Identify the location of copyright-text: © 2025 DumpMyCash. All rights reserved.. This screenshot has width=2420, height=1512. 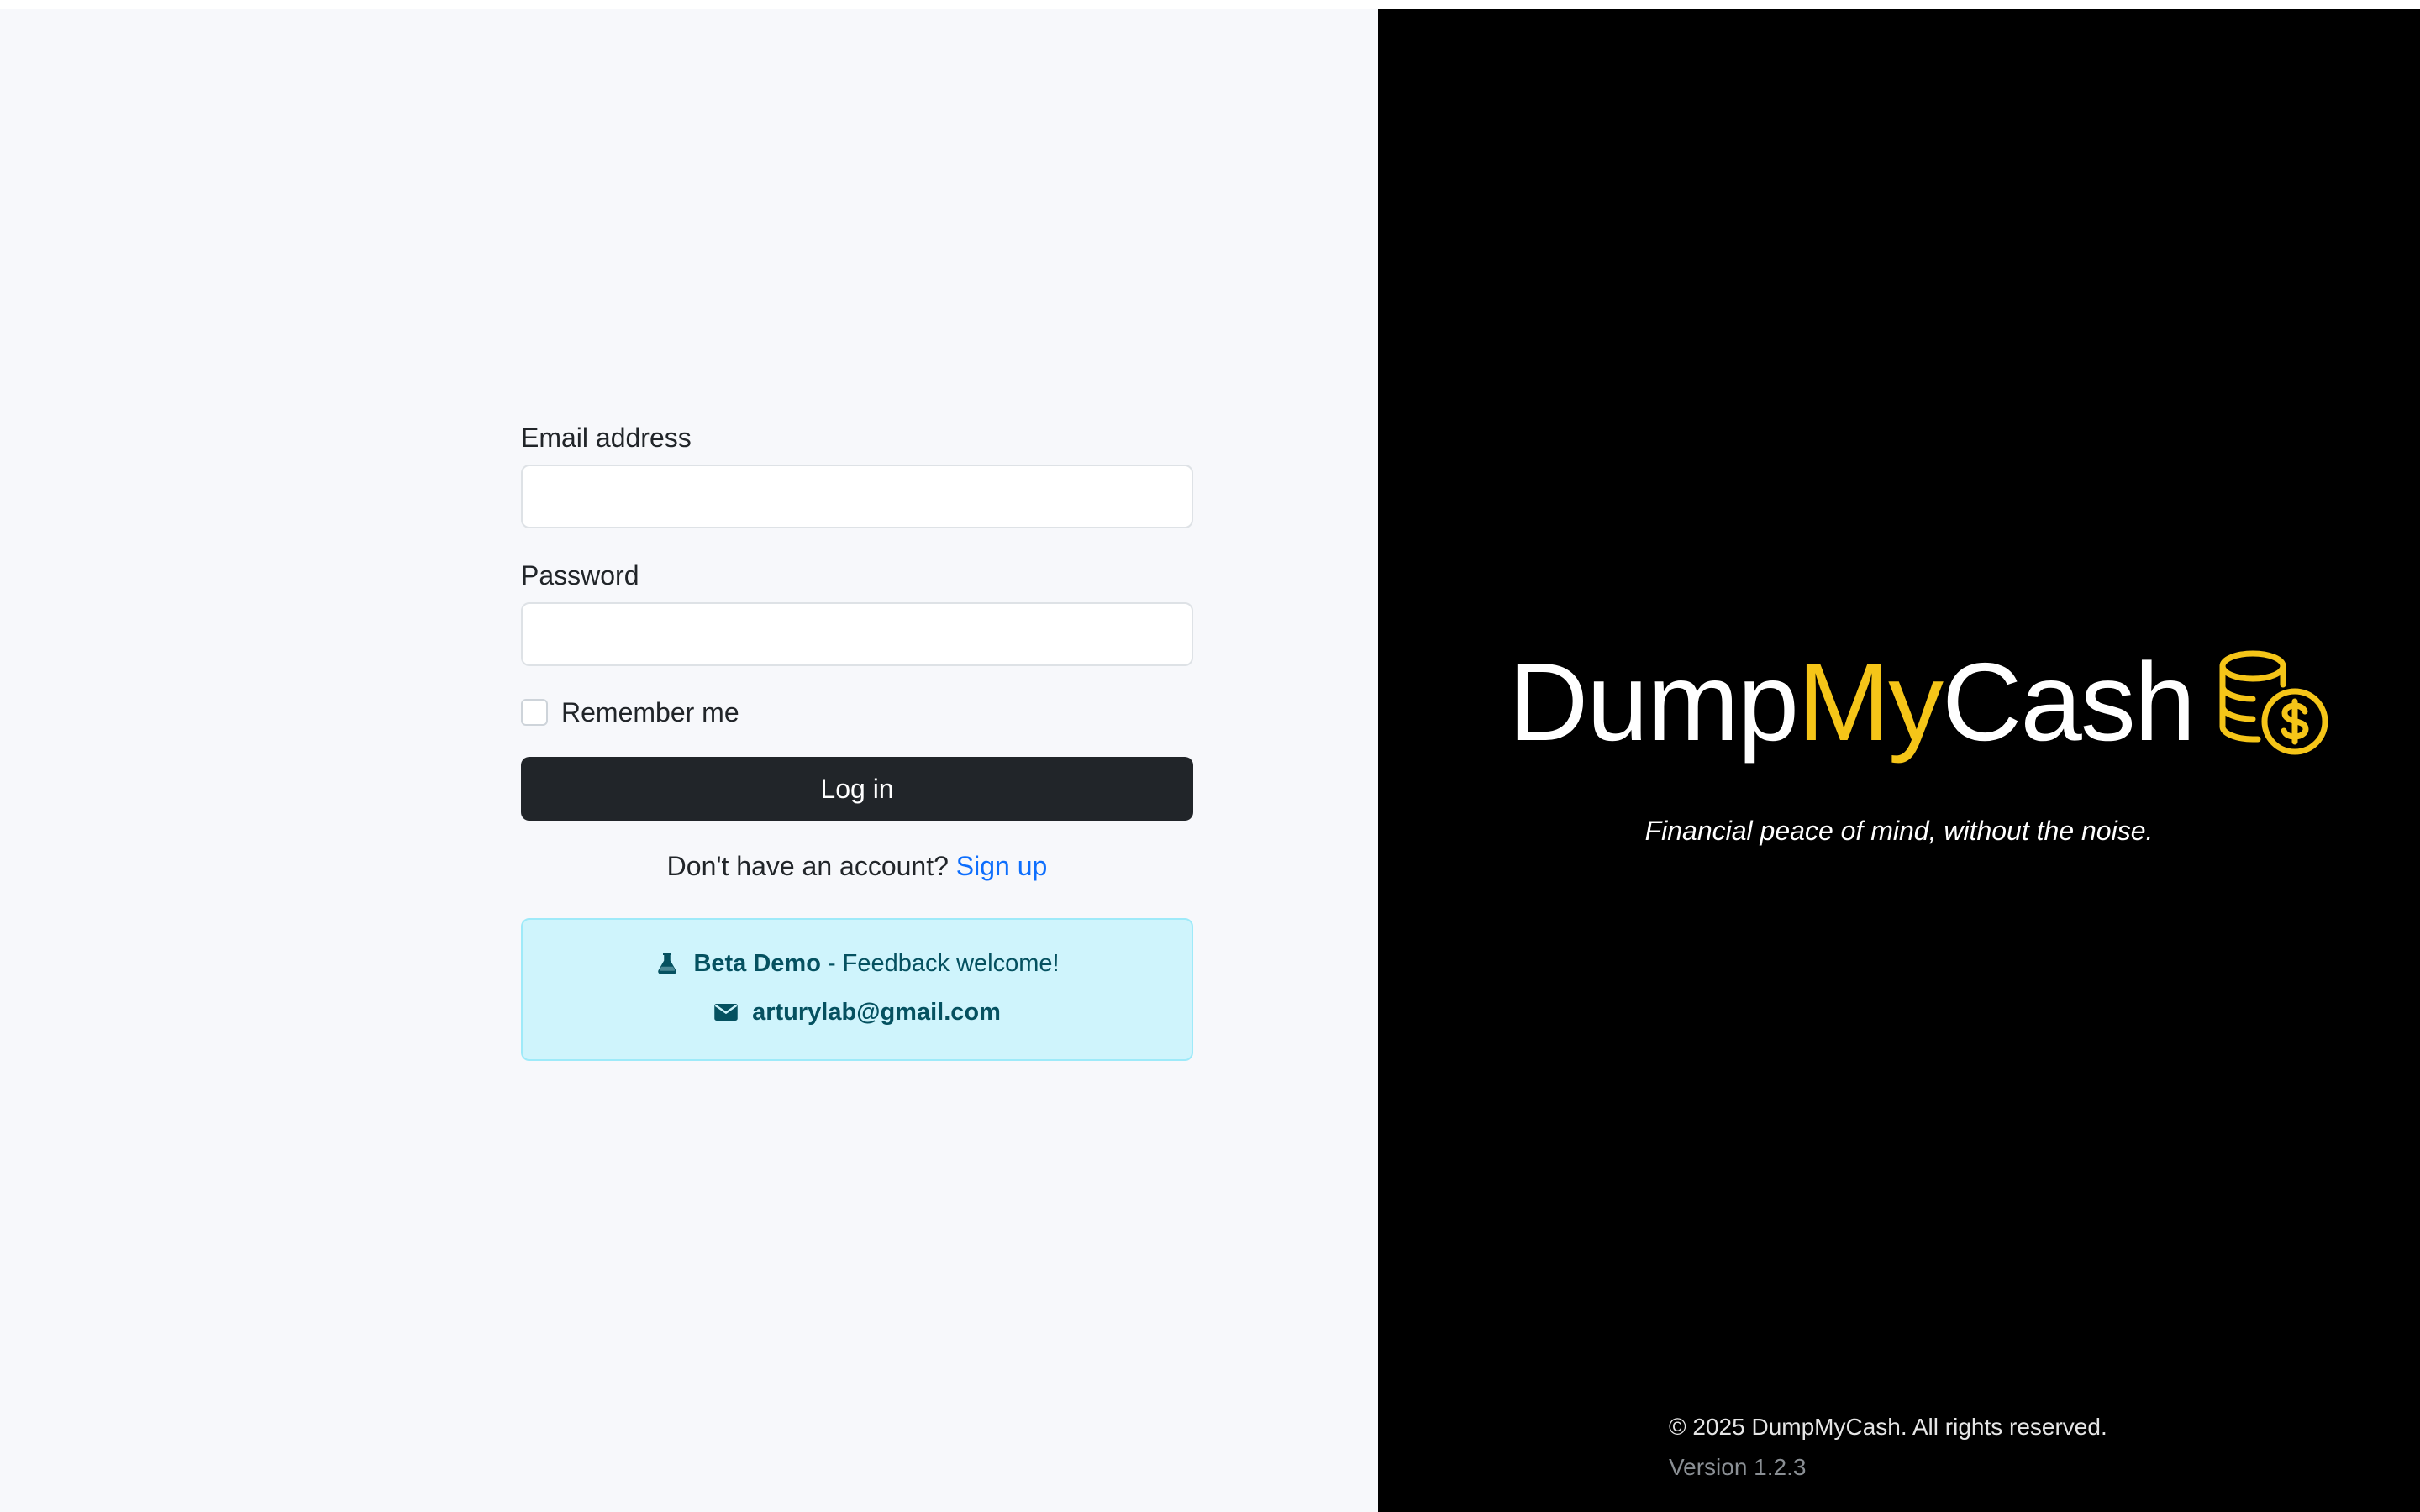
(1888, 1427).